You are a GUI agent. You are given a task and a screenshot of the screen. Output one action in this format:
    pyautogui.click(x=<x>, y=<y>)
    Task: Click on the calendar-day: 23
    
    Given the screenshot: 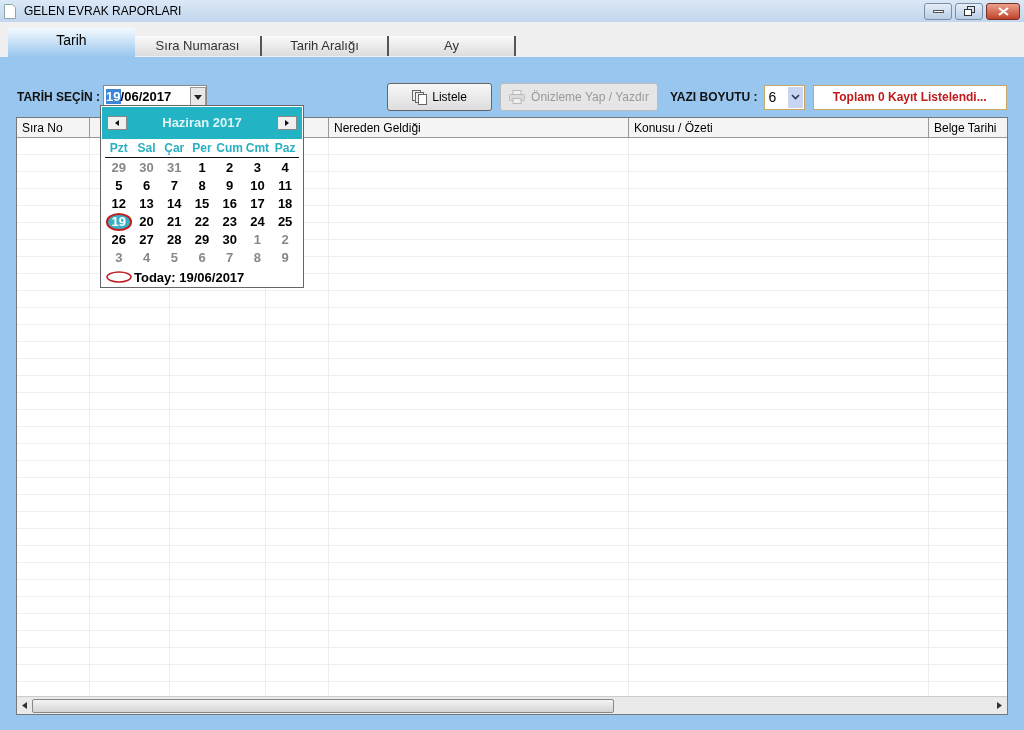 What is the action you would take?
    pyautogui.click(x=229, y=221)
    